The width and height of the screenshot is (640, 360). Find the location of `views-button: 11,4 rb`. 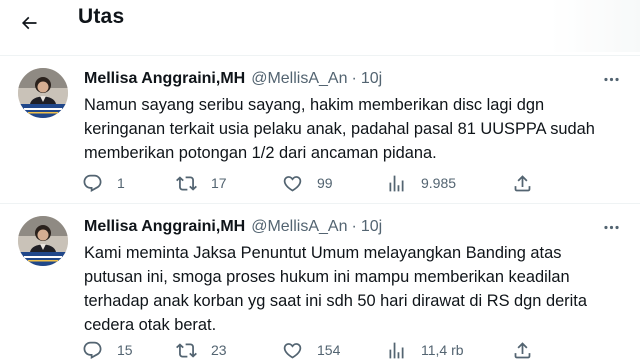

views-button: 11,4 rb is located at coordinates (425, 349).